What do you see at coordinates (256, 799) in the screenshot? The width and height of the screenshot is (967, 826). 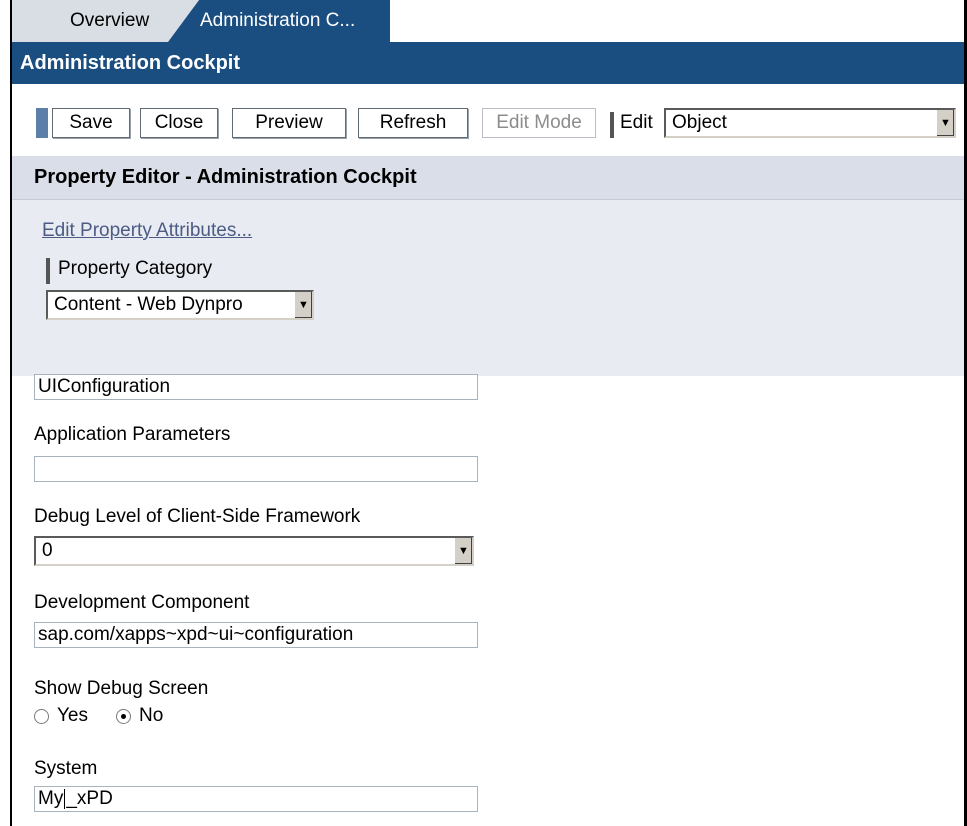 I see `system-field: My _xPD` at bounding box center [256, 799].